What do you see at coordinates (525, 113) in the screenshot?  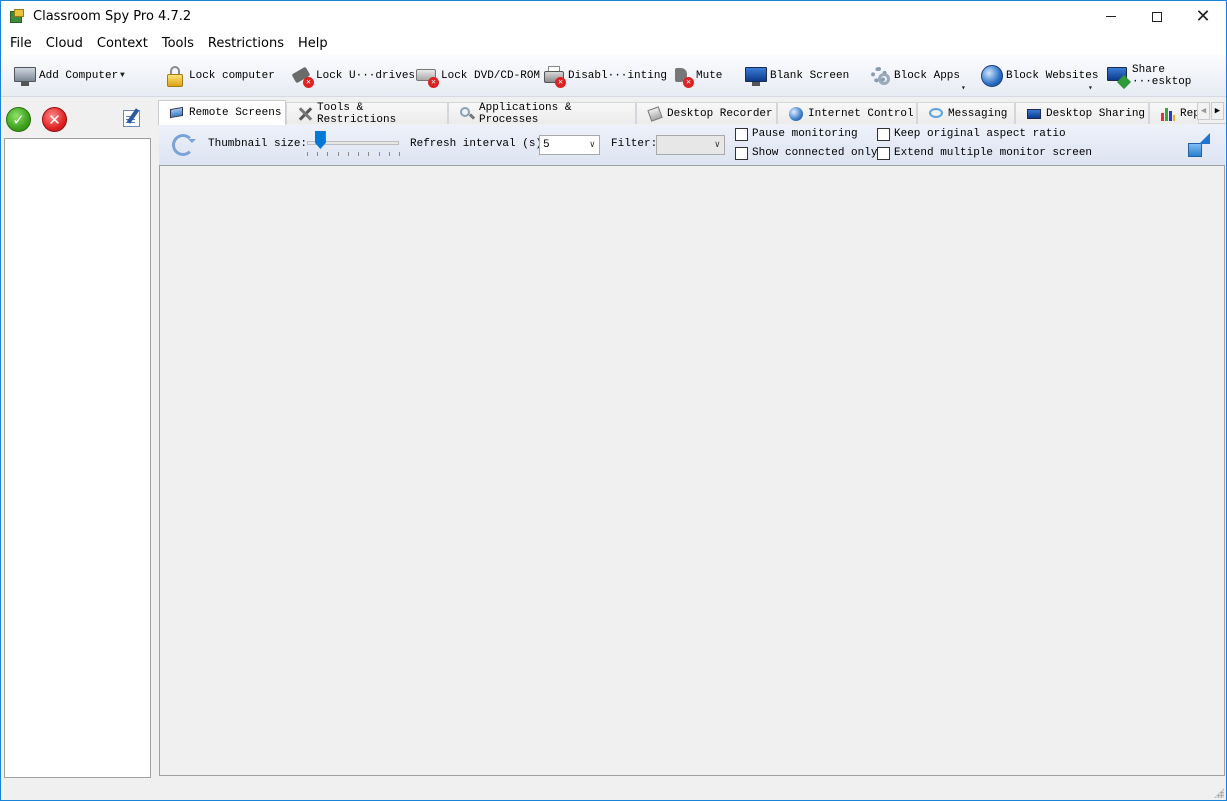 I see `tab-label: Applications & Processes` at bounding box center [525, 113].